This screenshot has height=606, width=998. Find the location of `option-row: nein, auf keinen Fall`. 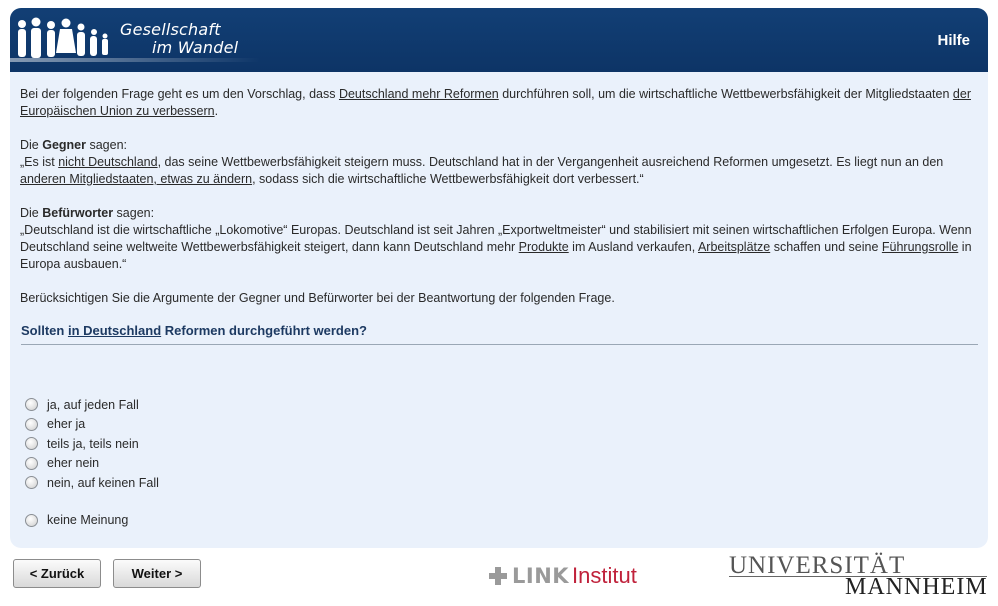

option-row: nein, auf keinen Fall is located at coordinates (92, 483).